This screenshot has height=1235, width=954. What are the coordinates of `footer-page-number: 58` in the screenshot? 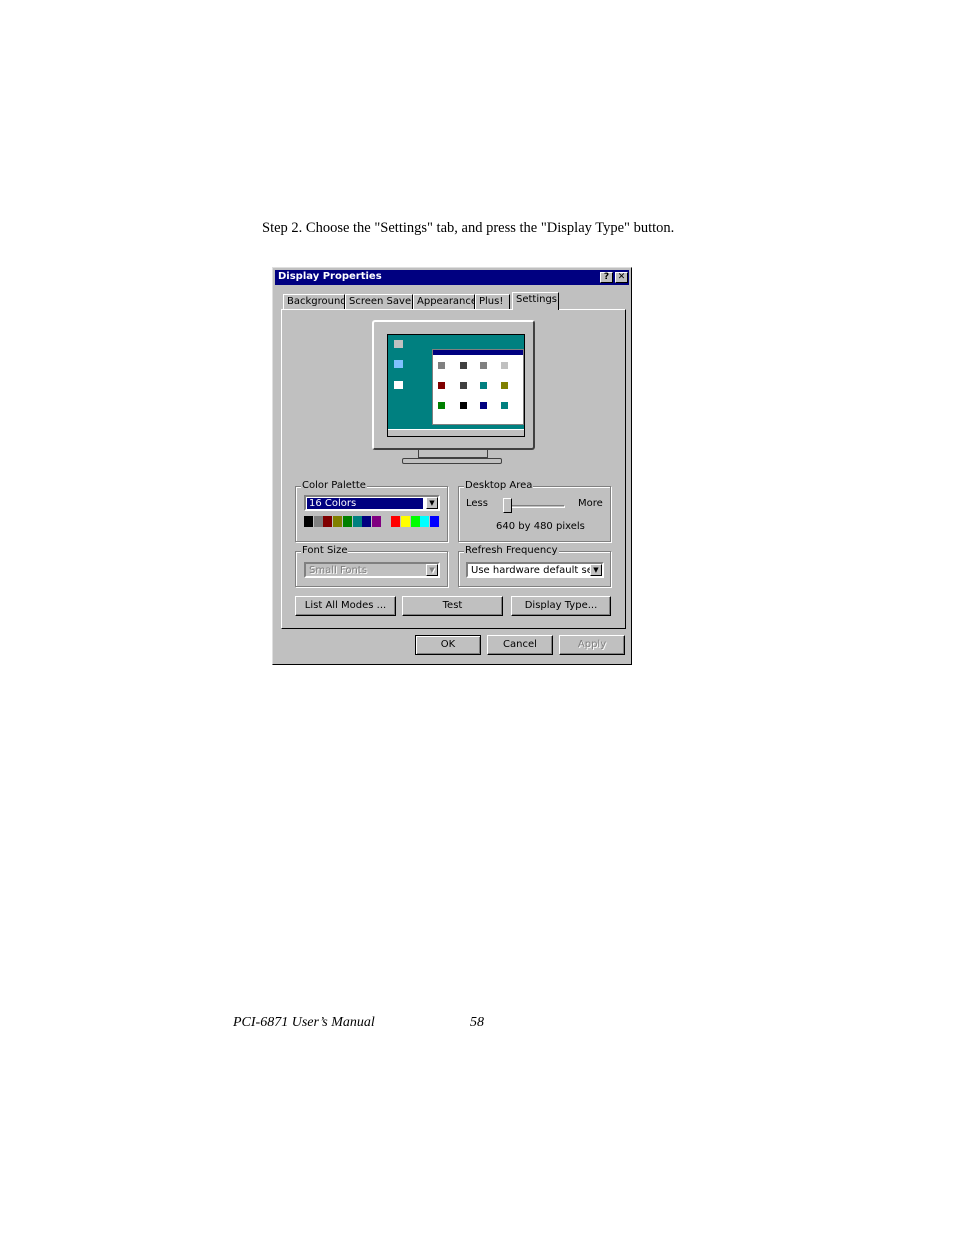 It's located at (477, 1022).